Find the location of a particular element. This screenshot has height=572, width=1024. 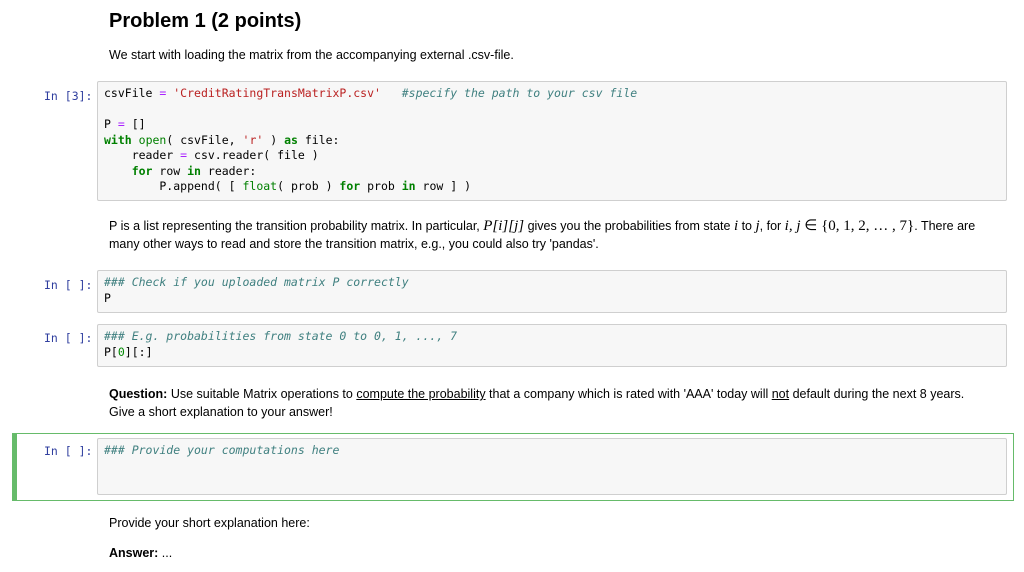

code-token: ( csvFile, is located at coordinates (204, 139).